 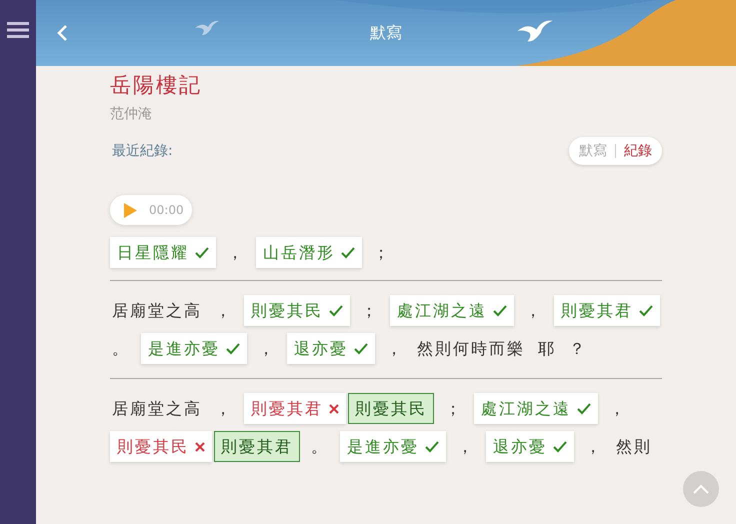 I want to click on mode-tab: 默寫, so click(x=593, y=151).